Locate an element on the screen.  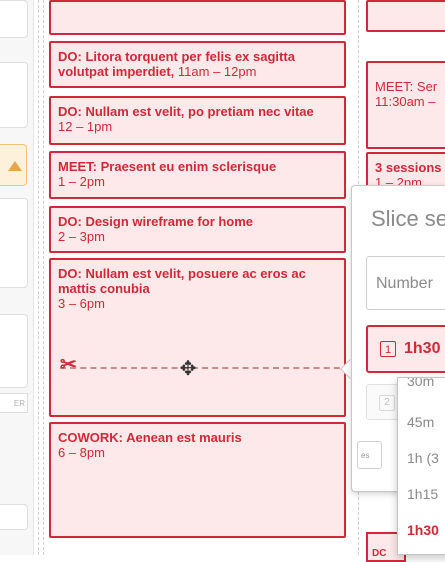
right-event-card is located at coordinates (405, 16).